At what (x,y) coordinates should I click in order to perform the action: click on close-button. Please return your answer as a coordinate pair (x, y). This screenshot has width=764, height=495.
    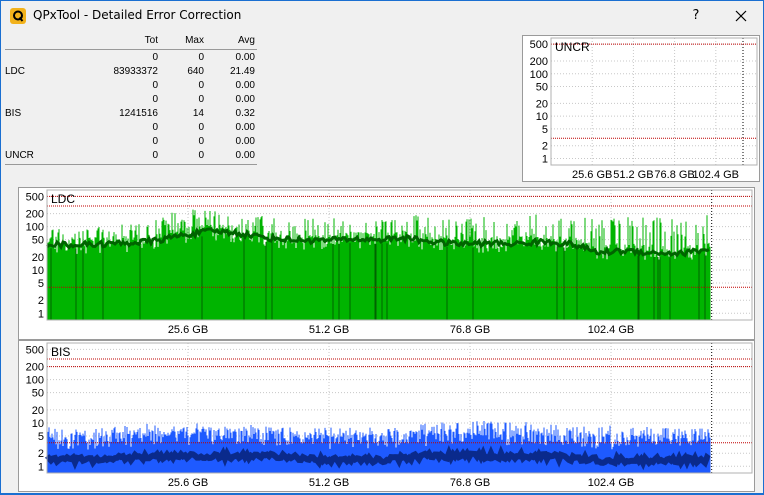
    Looking at the image, I should click on (741, 16).